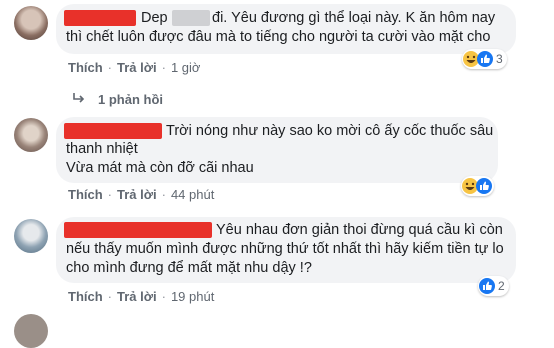 Image resolution: width=554 pixels, height=348 pixels. Describe the element at coordinates (189, 268) in the screenshot. I see `comment-text-line: cho mình đưng để mất mặt nhu dậy !?` at that location.